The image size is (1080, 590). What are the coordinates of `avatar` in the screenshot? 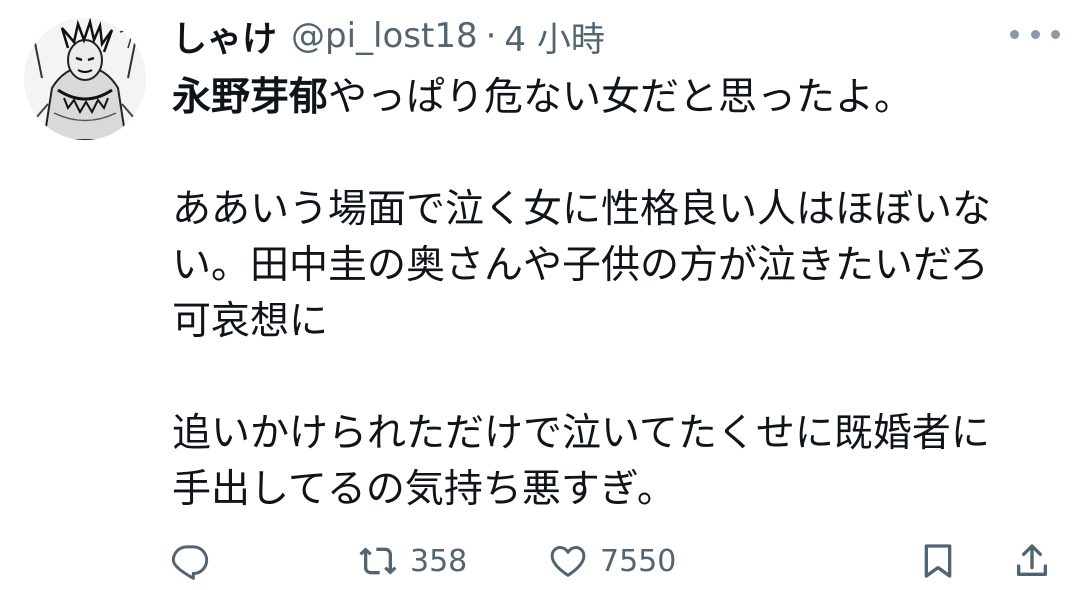 It's located at (85, 79).